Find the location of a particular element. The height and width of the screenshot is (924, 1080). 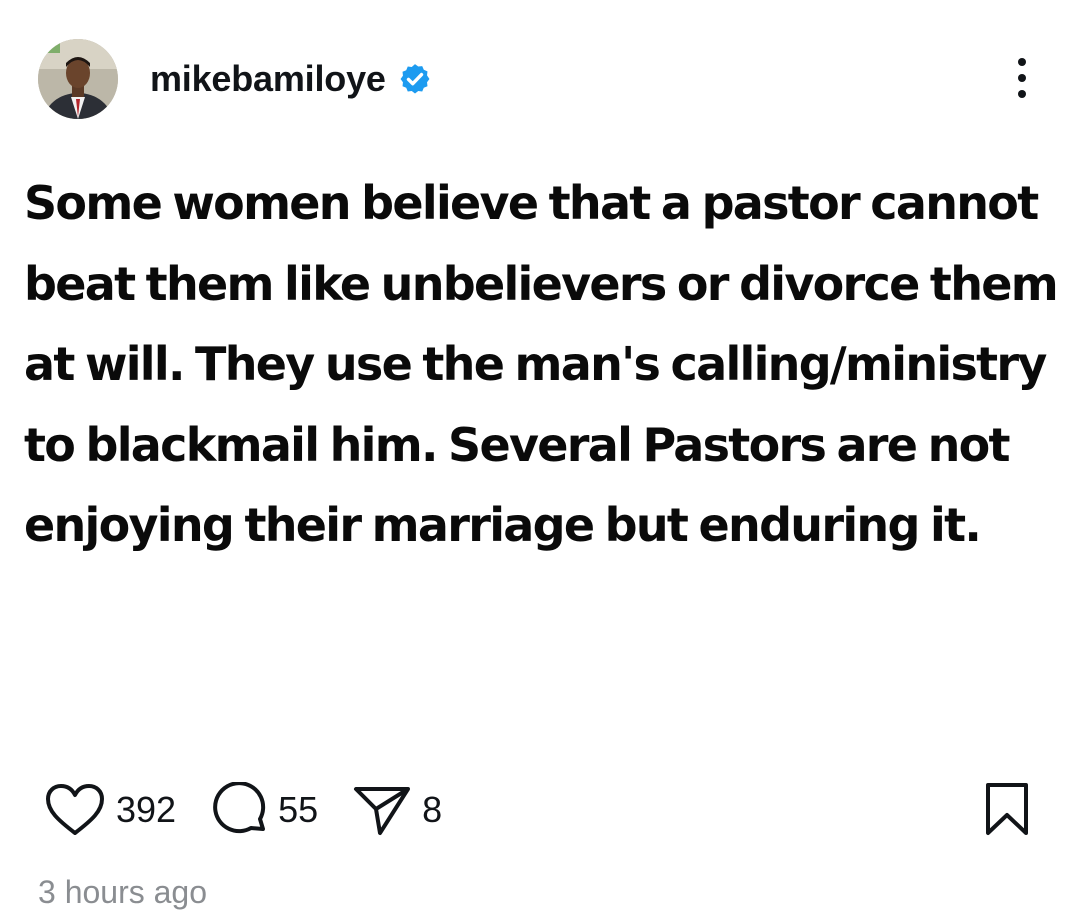

bookmark-icon is located at coordinates (1007, 809).